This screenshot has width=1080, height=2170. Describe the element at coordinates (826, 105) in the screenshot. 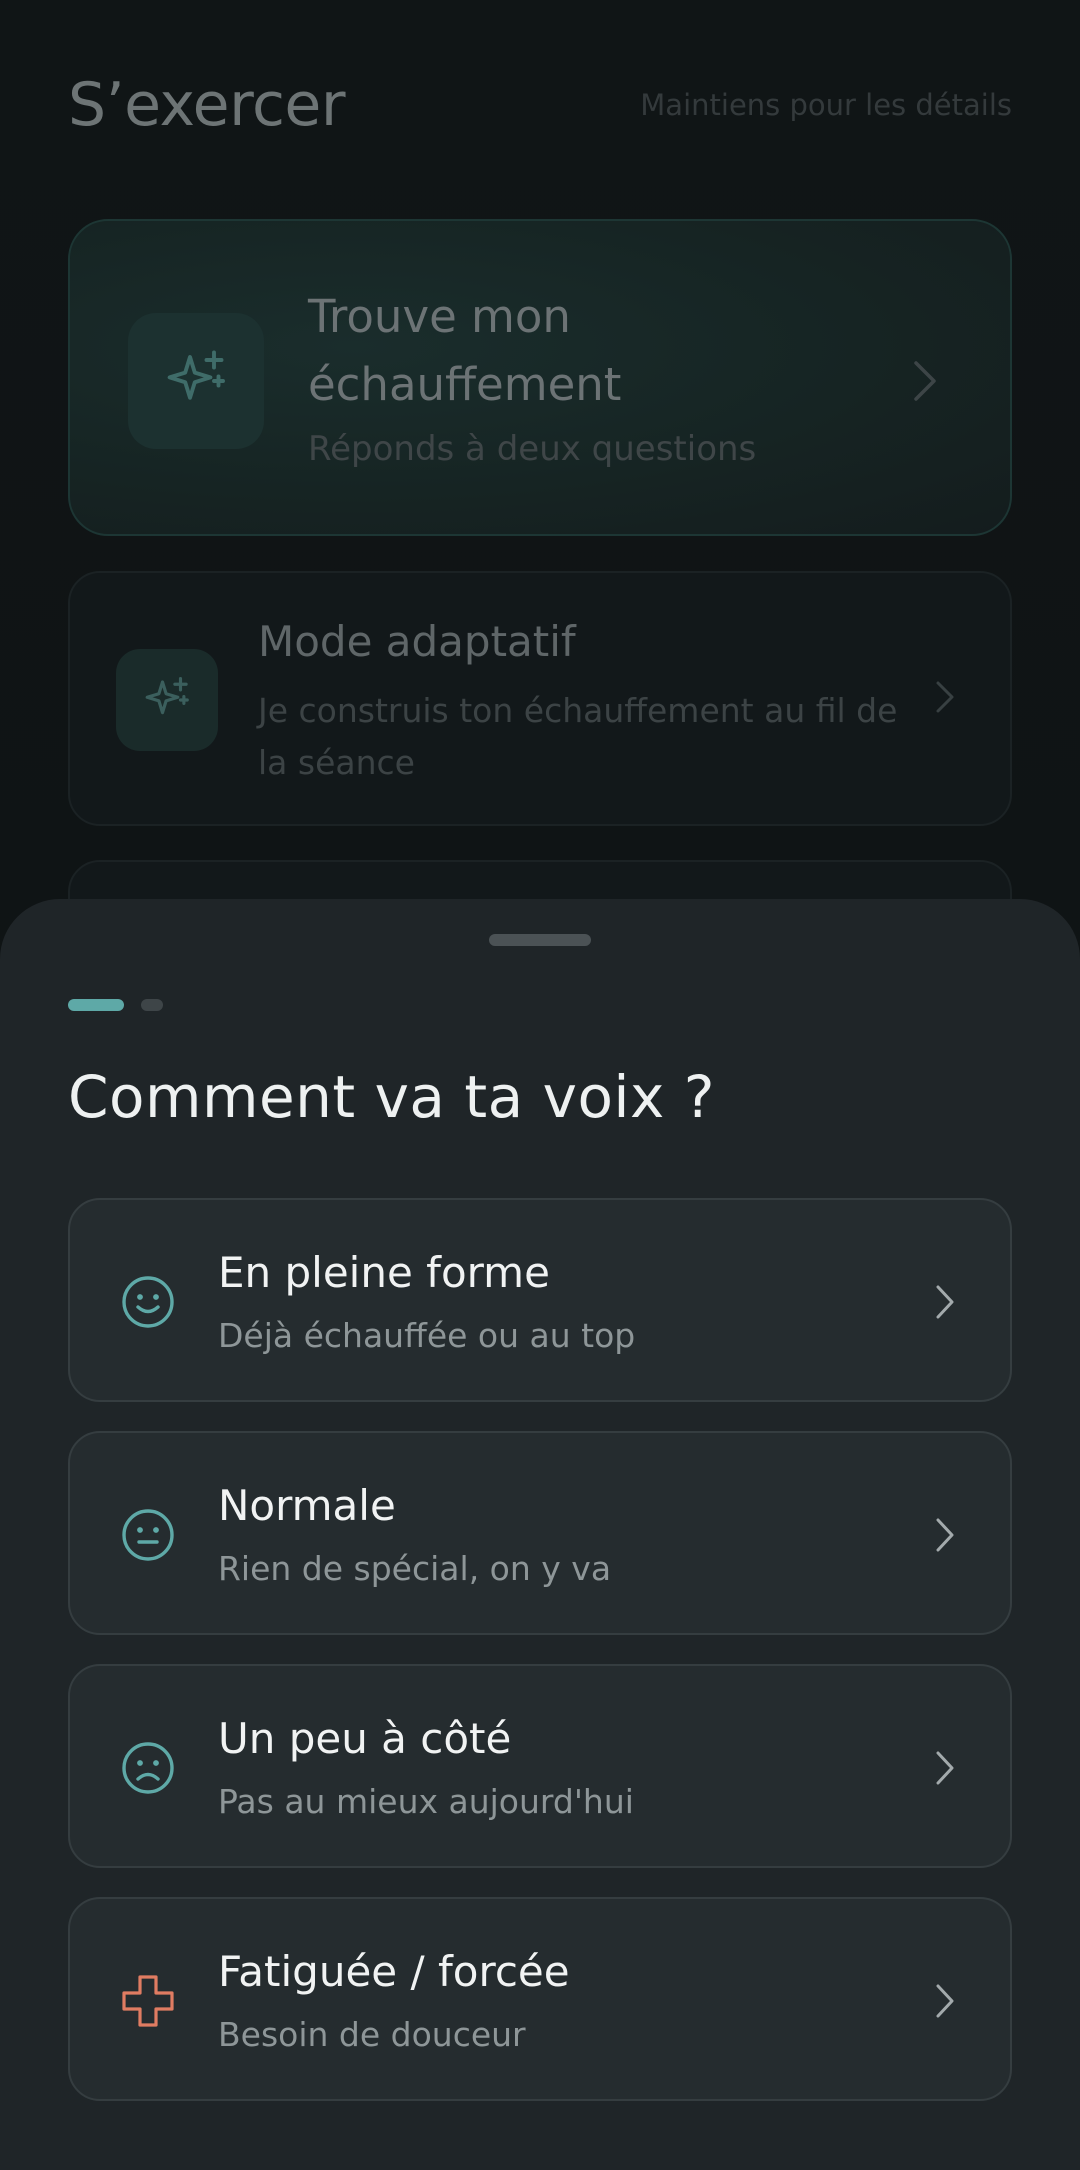

I see `long-press-hint: Maintiens pour les détails` at that location.